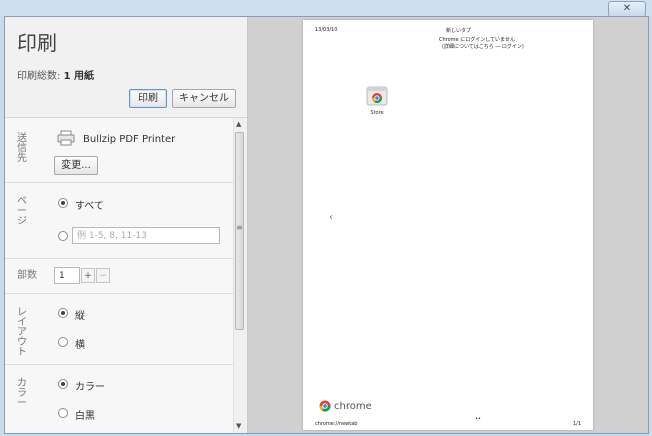  I want to click on scroll-up-icon: ▲, so click(238, 124).